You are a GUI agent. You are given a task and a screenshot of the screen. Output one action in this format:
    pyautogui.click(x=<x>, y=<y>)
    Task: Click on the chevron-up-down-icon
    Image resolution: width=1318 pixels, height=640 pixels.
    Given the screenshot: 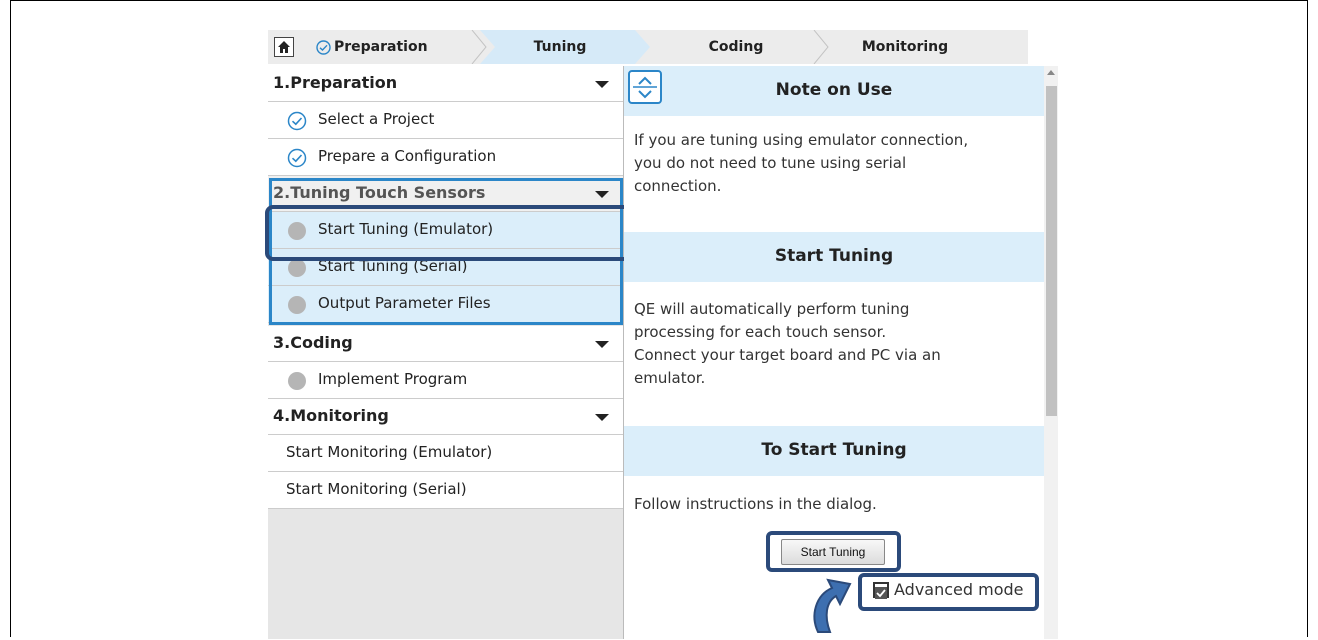 What is the action you would take?
    pyautogui.click(x=645, y=87)
    